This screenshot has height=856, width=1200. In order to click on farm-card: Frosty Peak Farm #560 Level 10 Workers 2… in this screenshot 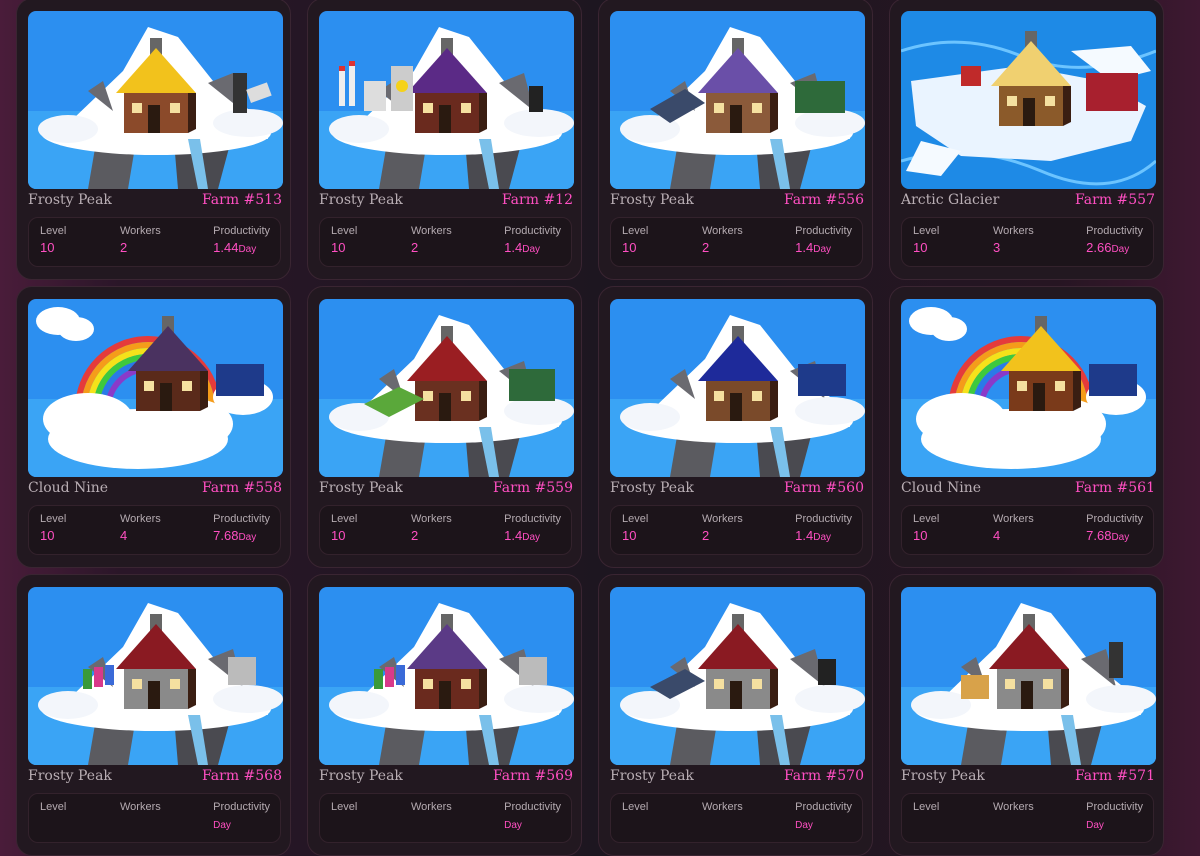, I will do `click(735, 427)`.